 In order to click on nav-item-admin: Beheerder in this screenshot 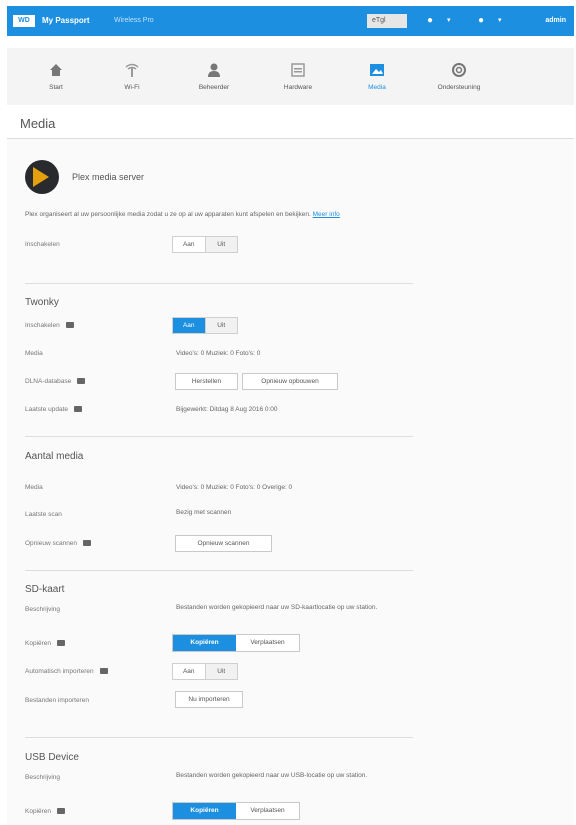, I will do `click(214, 76)`.